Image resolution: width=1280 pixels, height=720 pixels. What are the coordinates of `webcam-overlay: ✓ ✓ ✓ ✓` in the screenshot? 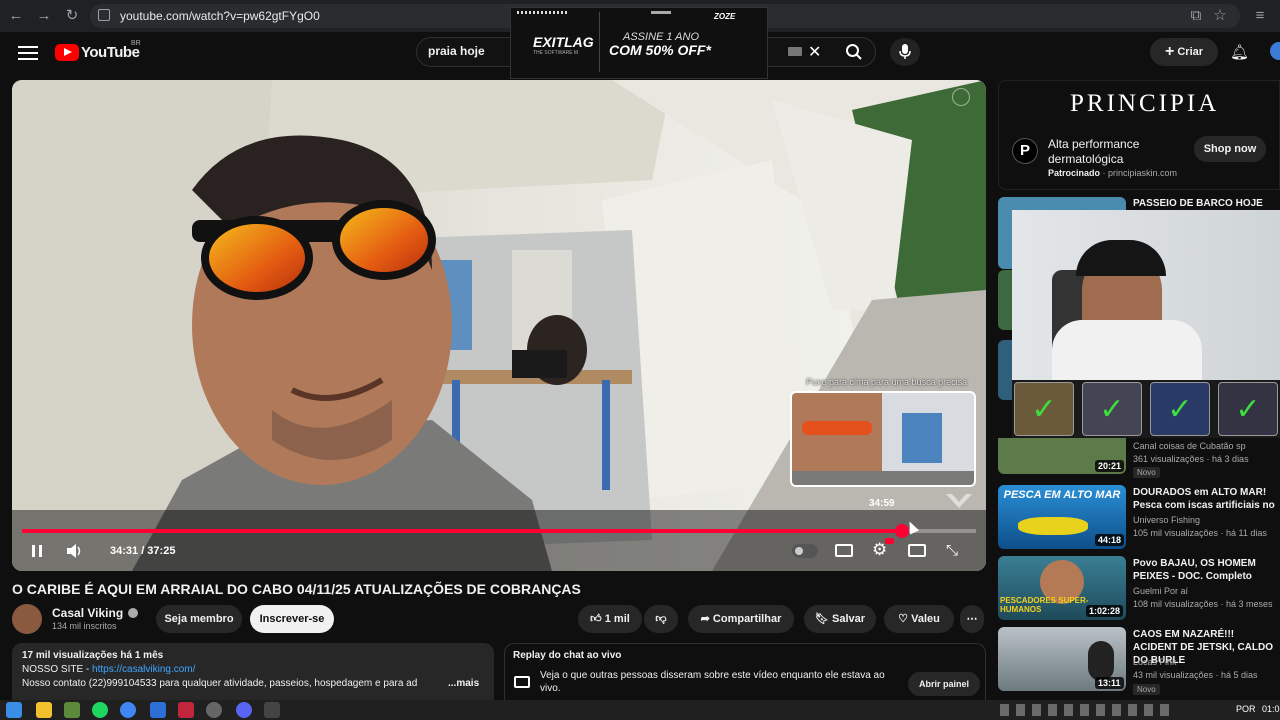 It's located at (1146, 324).